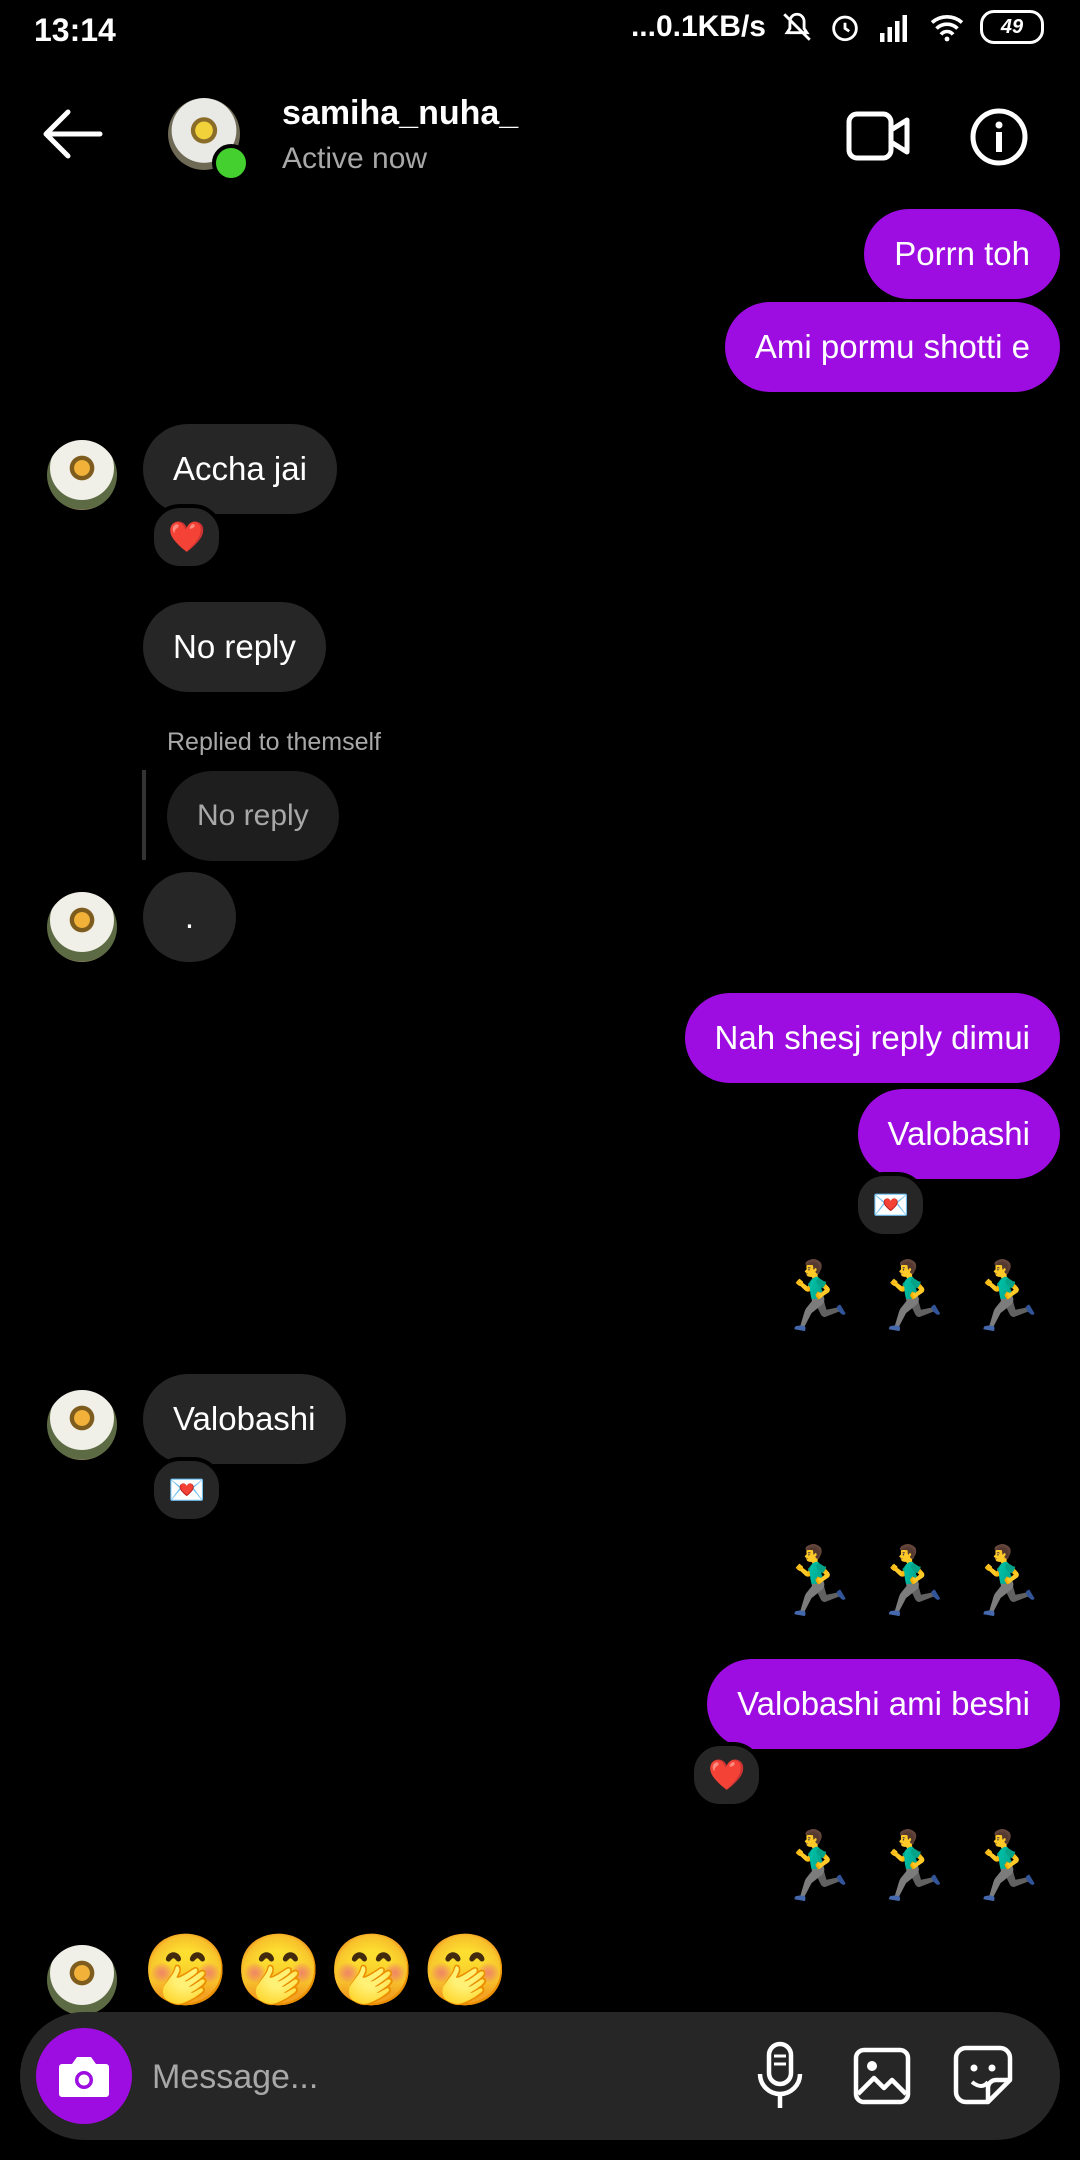  I want to click on contact-username: samiha_nuha_, so click(400, 113).